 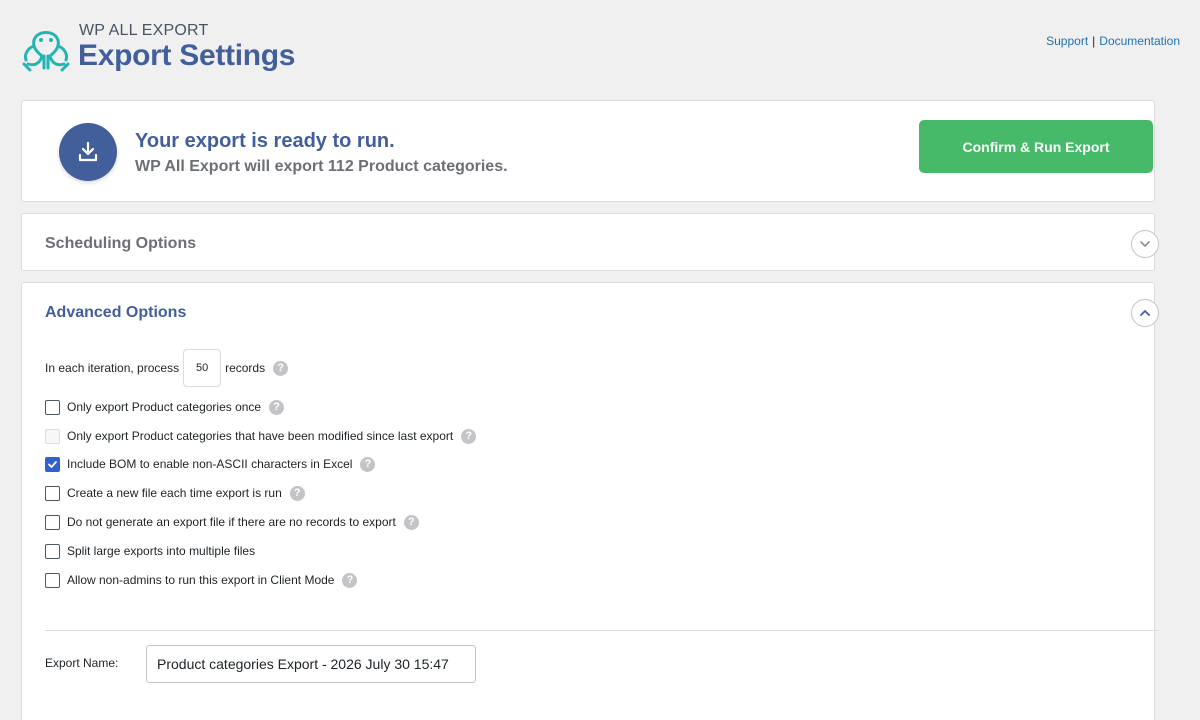 What do you see at coordinates (144, 30) in the screenshot?
I see `brand-subtitle: WP ALL EXPORT` at bounding box center [144, 30].